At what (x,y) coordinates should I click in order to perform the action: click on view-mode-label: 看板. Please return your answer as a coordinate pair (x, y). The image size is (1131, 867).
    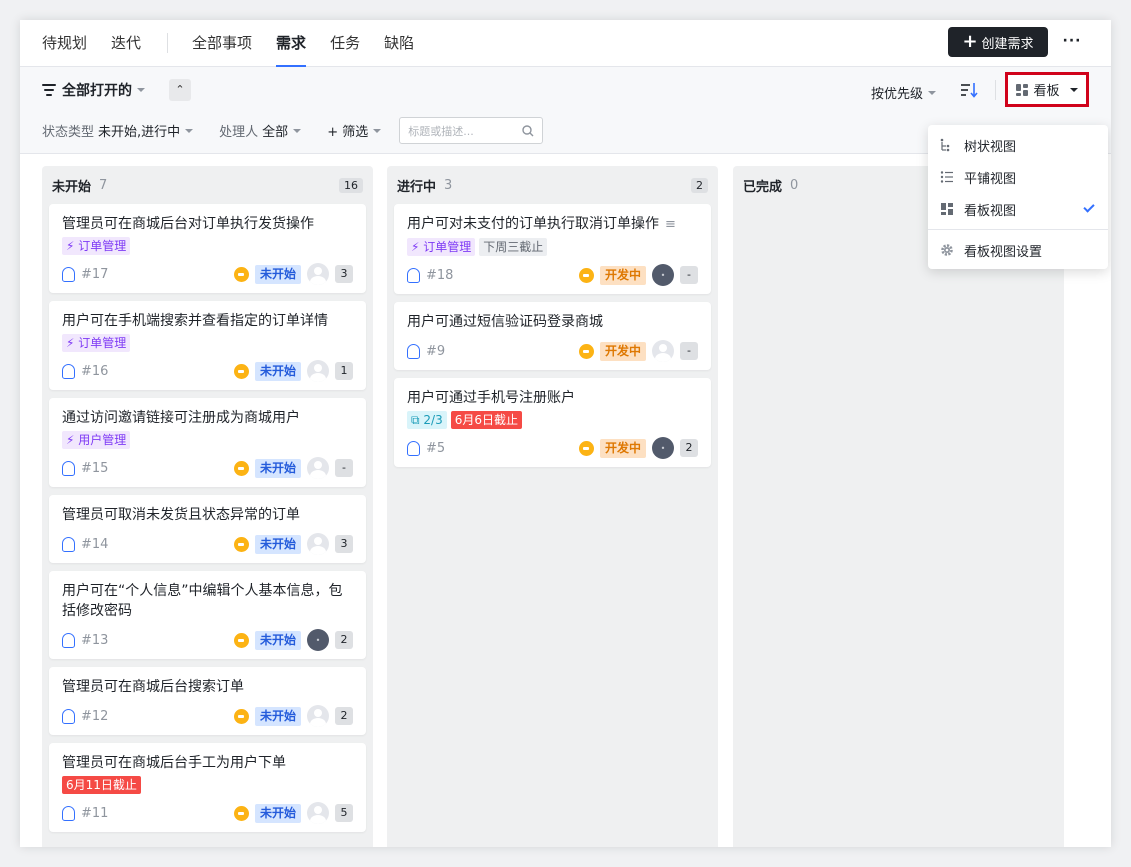
    Looking at the image, I should click on (1046, 91).